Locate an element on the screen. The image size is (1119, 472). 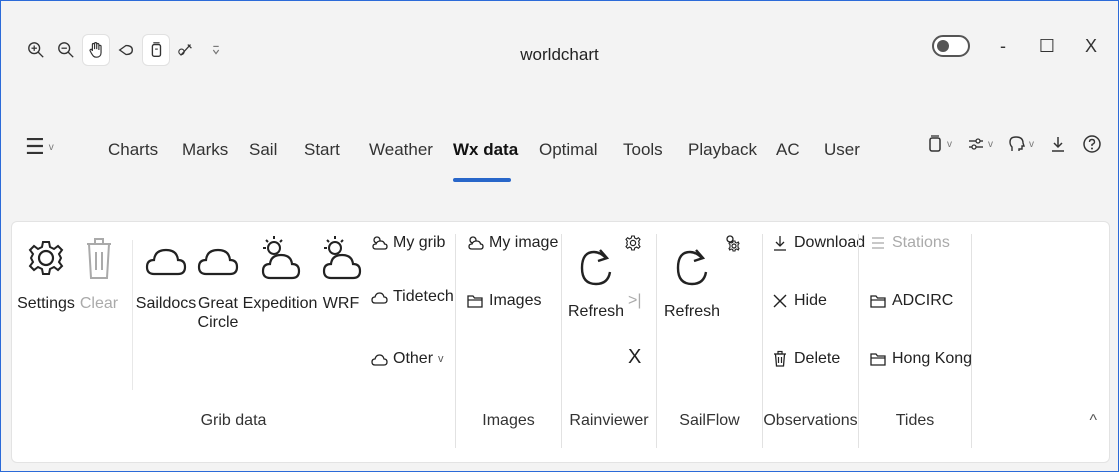
download-label: Download is located at coordinates (830, 242).